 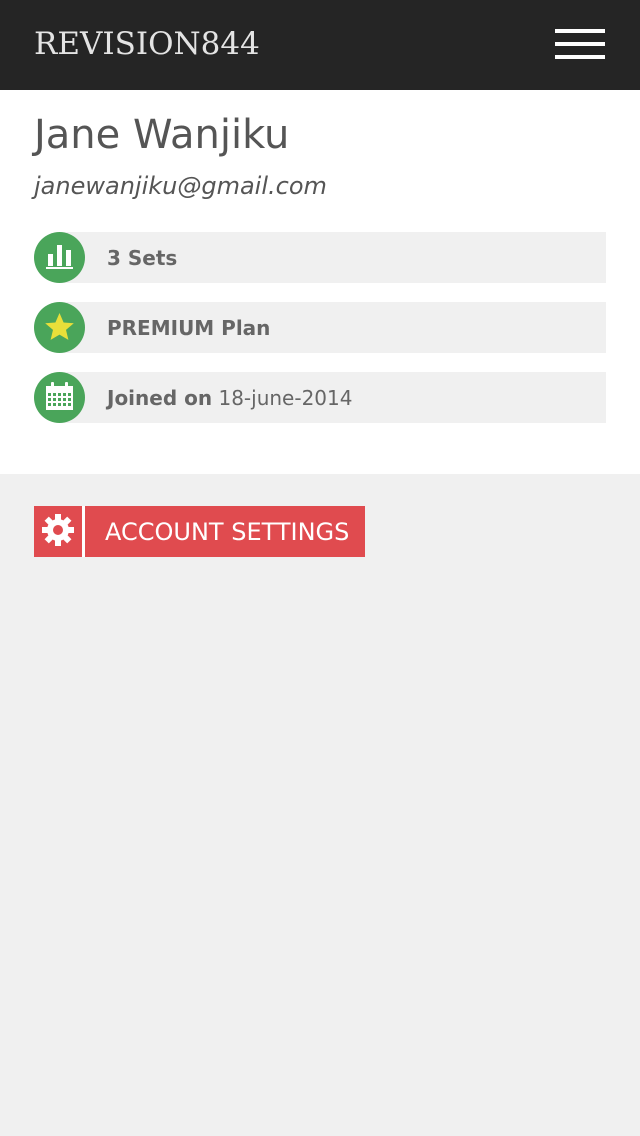 I want to click on stat-row-joined: Joined on 18-june-2014, so click(x=320, y=397).